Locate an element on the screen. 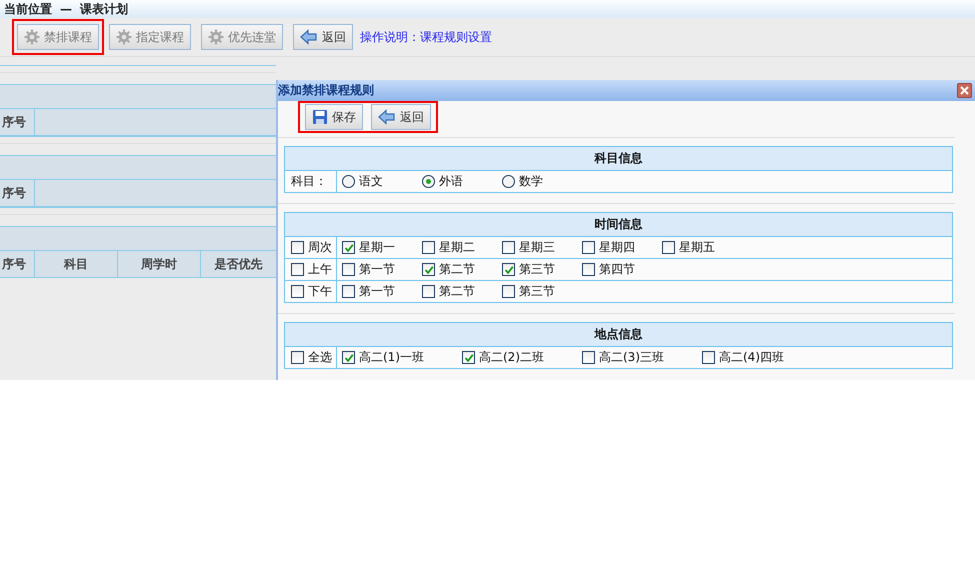 This screenshot has width=975, height=584. section-header: 科目信息 is located at coordinates (618, 159).